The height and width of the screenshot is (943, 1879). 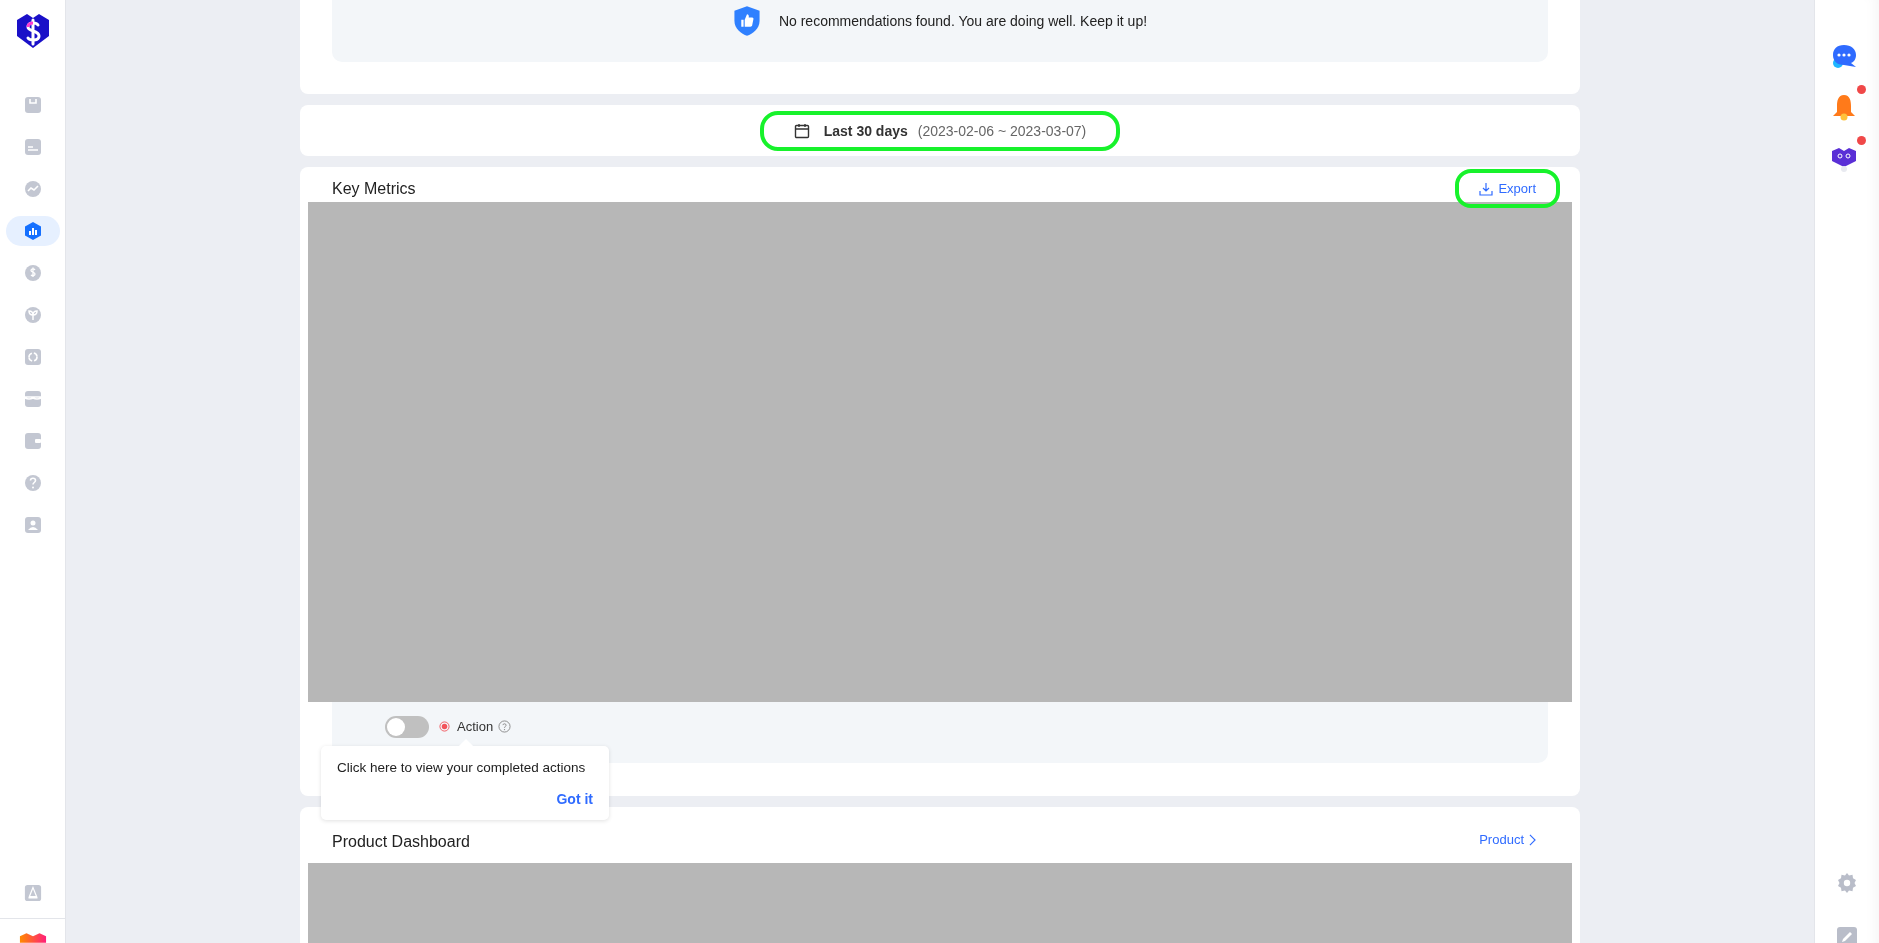 What do you see at coordinates (574, 799) in the screenshot?
I see `got-it-button: Got it` at bounding box center [574, 799].